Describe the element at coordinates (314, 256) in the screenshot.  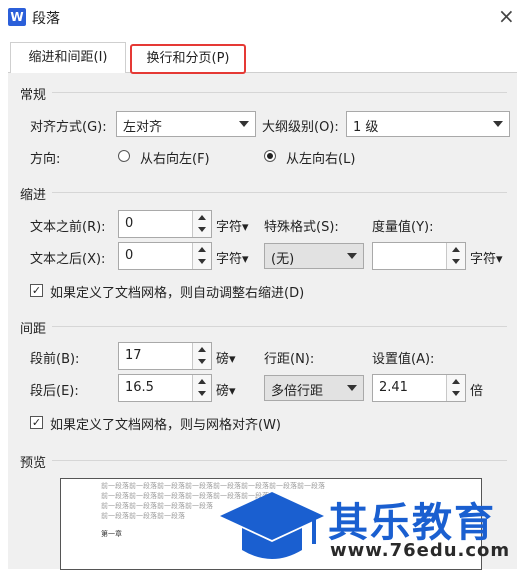
I see `special-format-select: (无)` at that location.